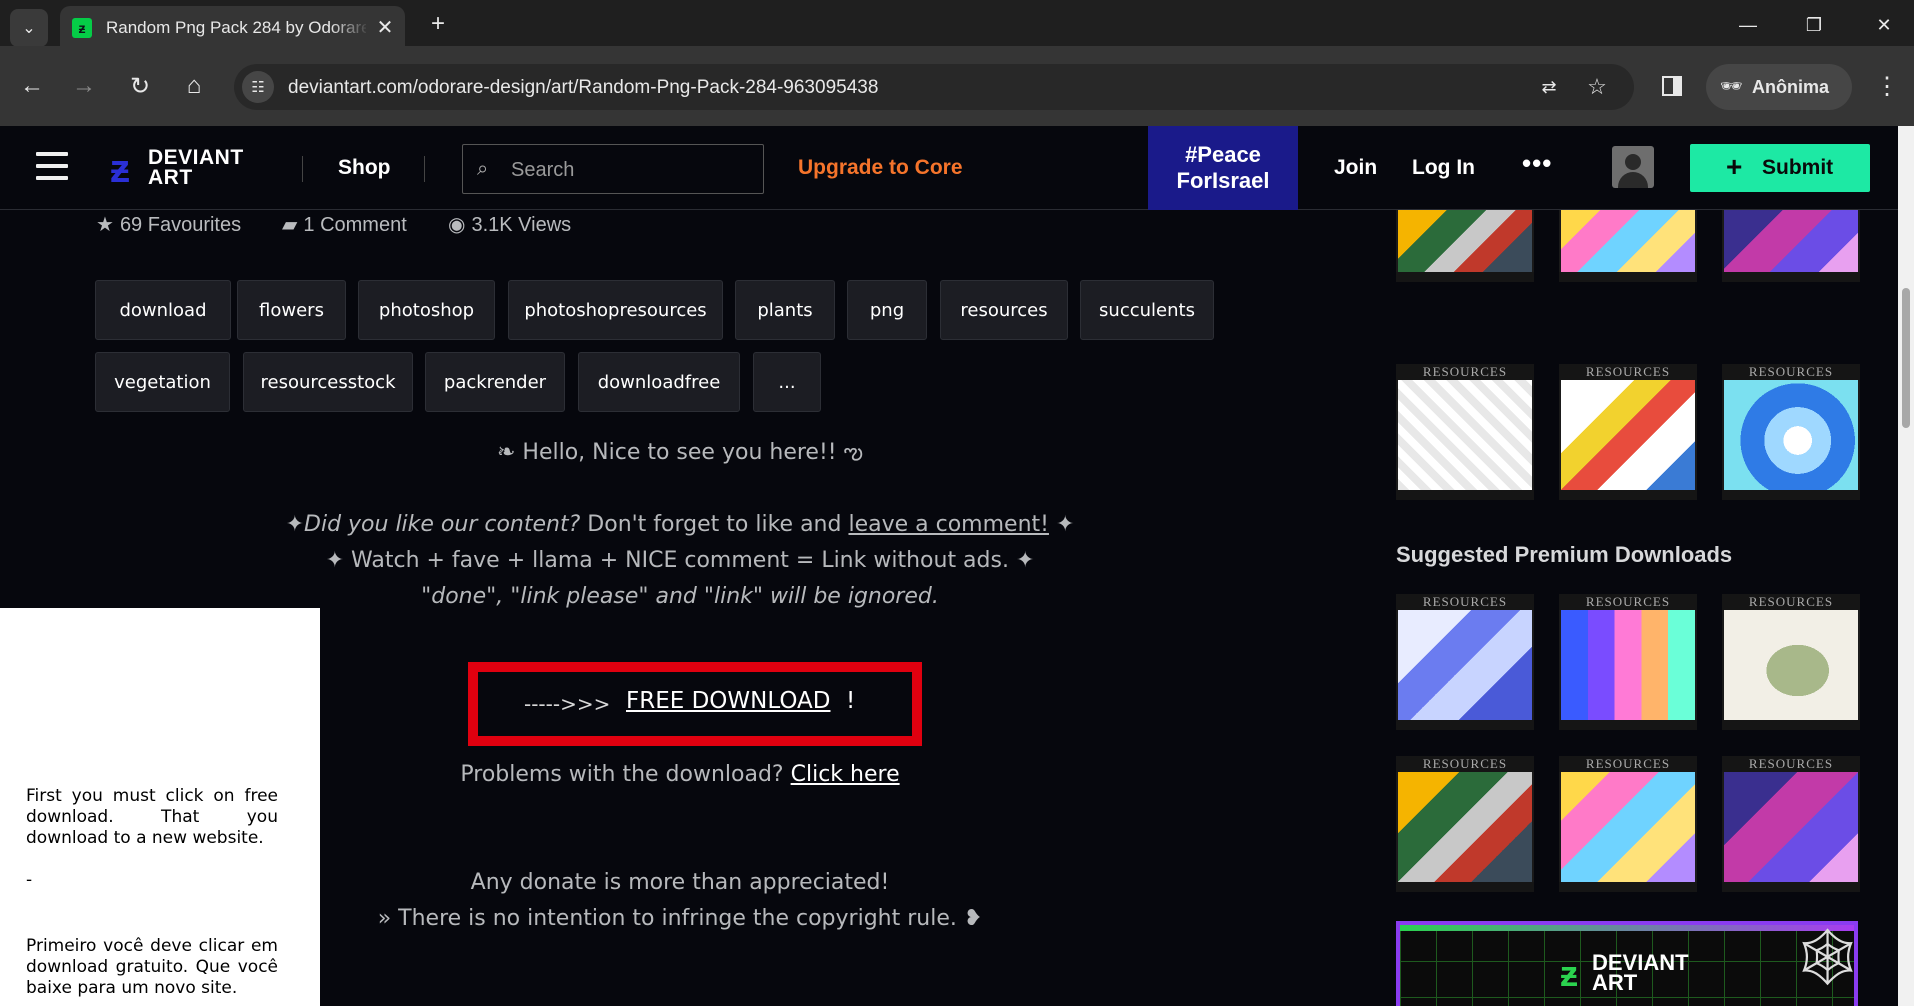 The width and height of the screenshot is (1914, 1006). Describe the element at coordinates (1672, 86) in the screenshot. I see `side-panel-icon` at that location.